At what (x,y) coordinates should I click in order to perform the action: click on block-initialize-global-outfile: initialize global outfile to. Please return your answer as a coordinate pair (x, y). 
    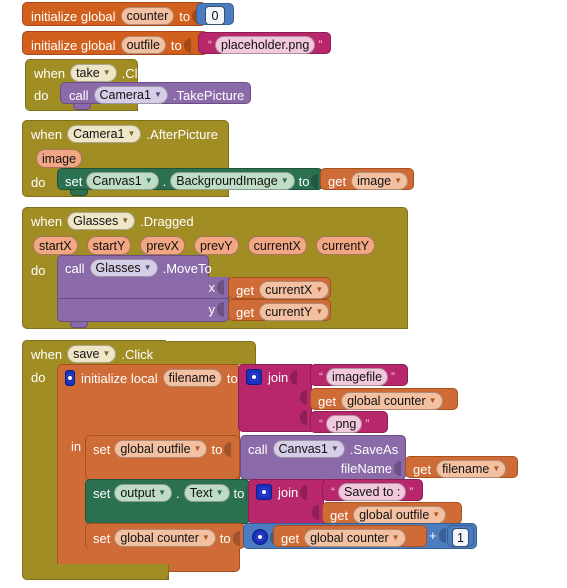
    Looking at the image, I should click on (115, 43).